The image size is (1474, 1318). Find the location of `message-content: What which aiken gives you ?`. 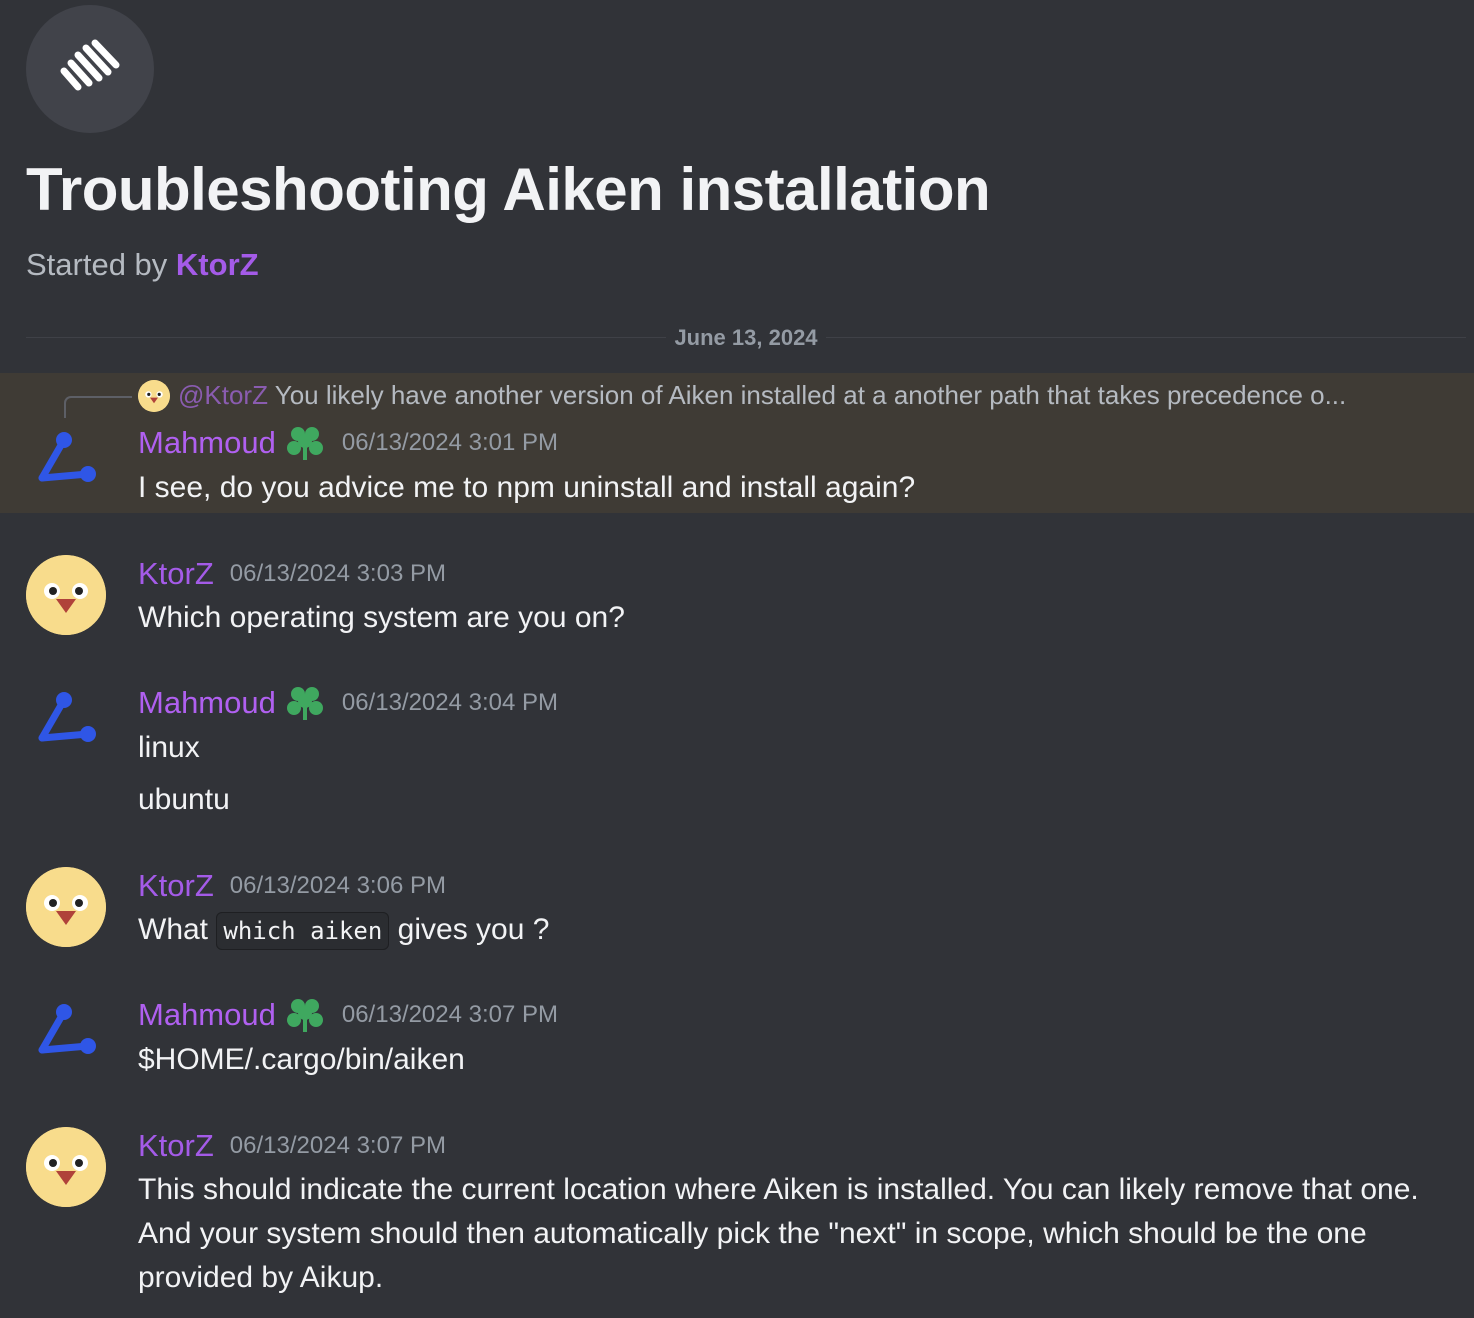

message-content: What which aiken gives you ? is located at coordinates (343, 930).